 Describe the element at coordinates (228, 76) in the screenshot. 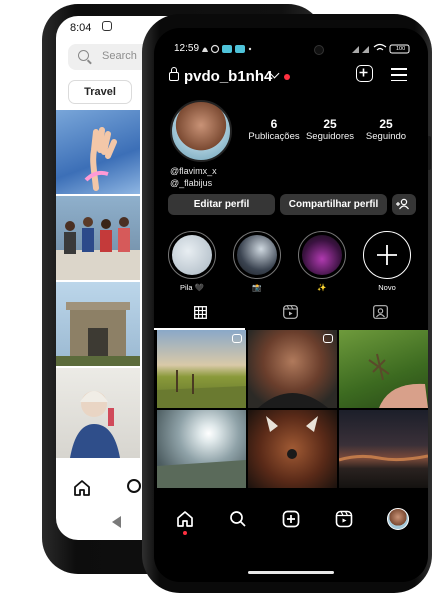

I see `profile-username: pvdo_b1nh4` at that location.